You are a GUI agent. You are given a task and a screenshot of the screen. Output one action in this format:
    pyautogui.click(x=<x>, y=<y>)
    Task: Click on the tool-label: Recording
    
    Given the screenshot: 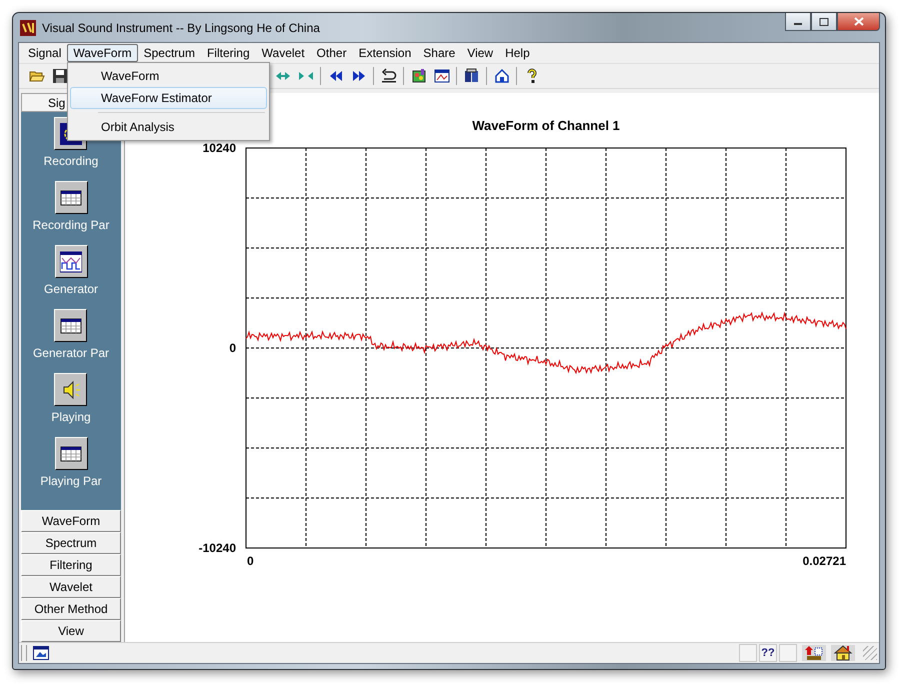 What is the action you would take?
    pyautogui.click(x=71, y=161)
    